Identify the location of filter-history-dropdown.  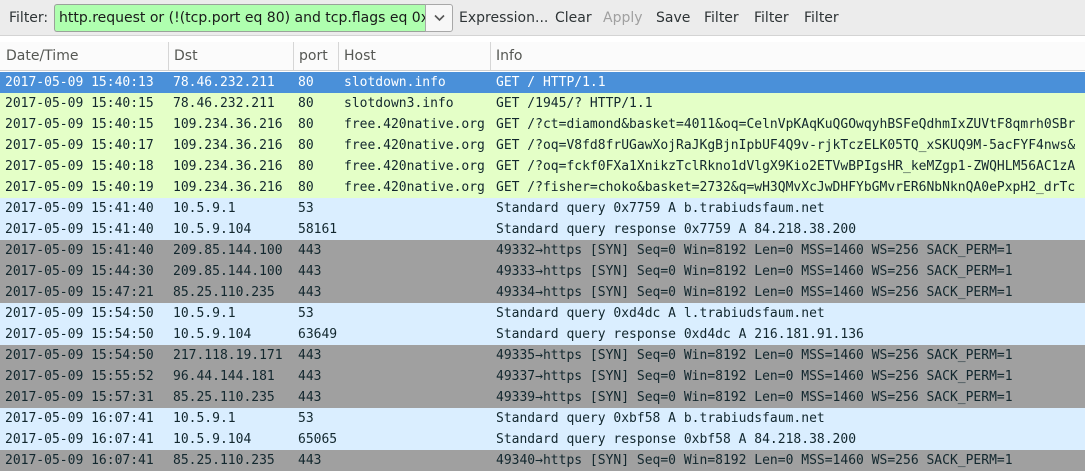
(439, 18).